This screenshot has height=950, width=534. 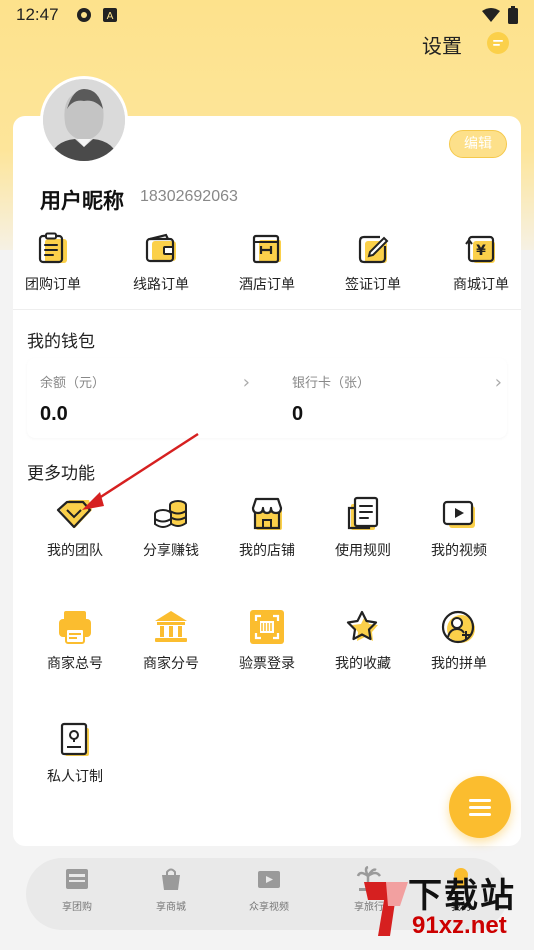 What do you see at coordinates (363, 664) in the screenshot?
I see `feature-label: 我的收藏` at bounding box center [363, 664].